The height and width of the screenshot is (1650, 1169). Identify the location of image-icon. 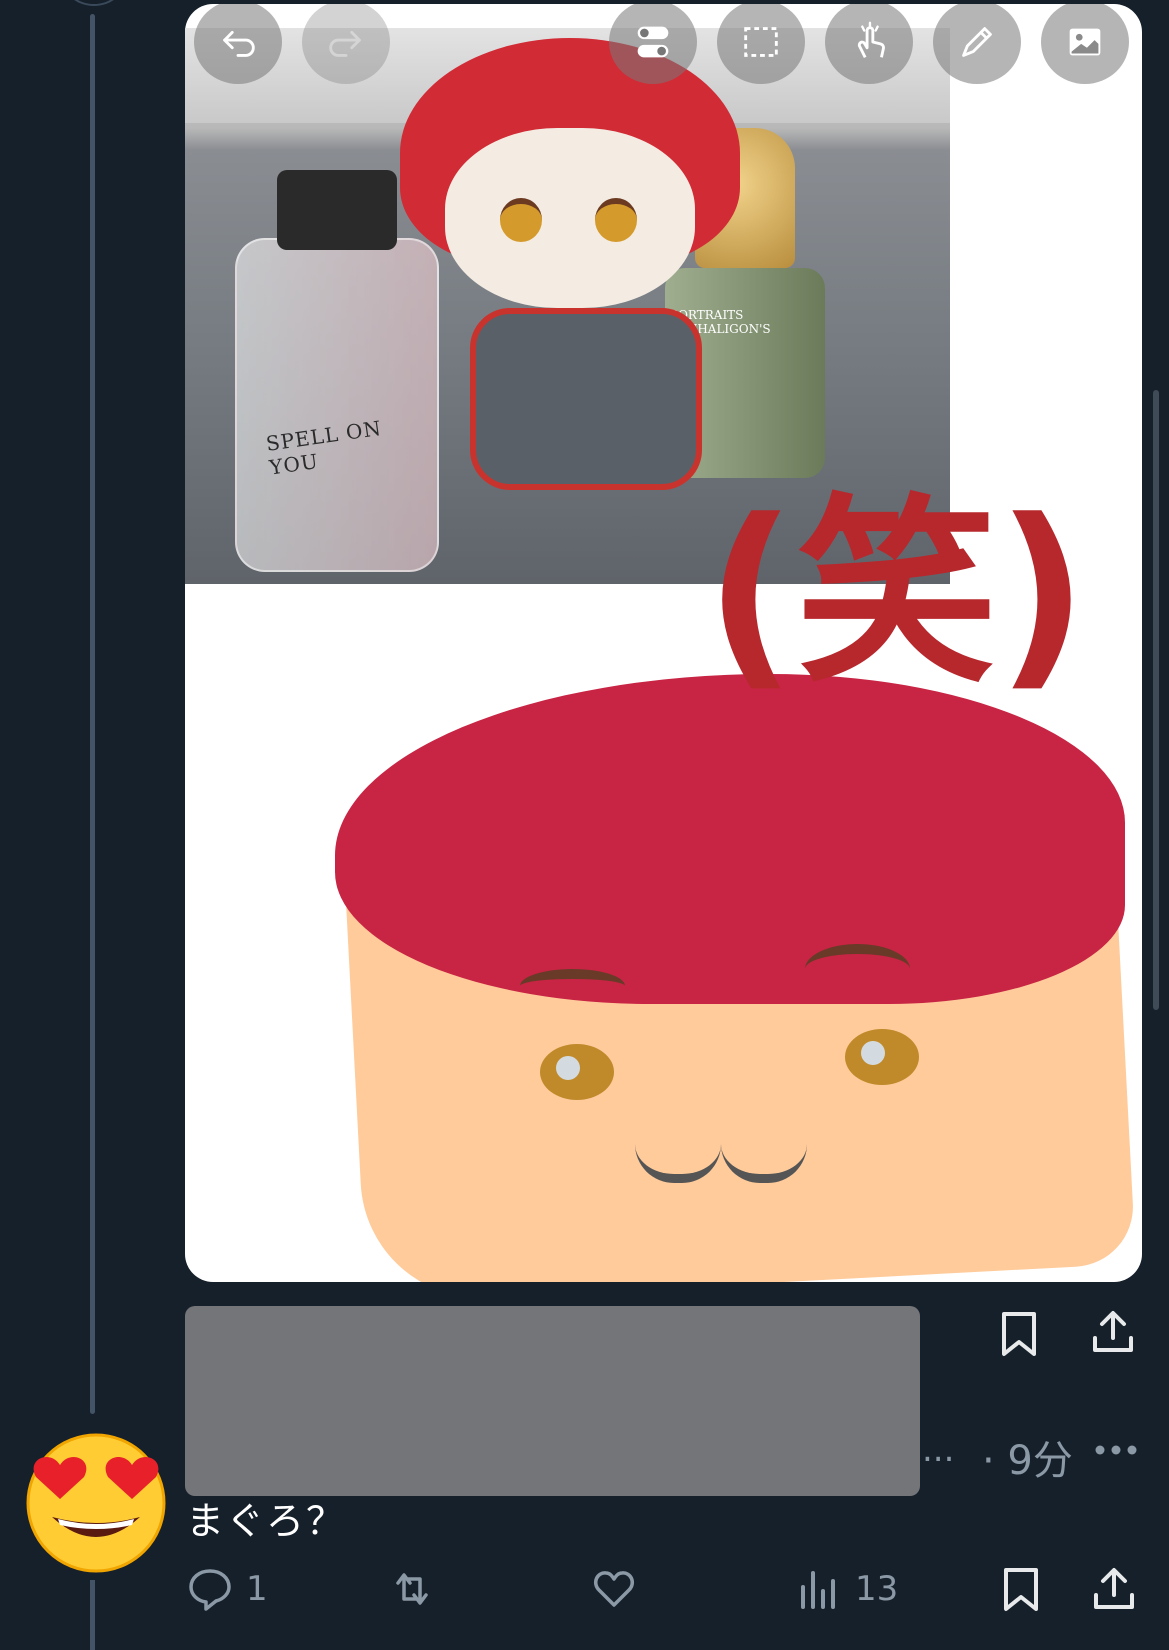
(1085, 44).